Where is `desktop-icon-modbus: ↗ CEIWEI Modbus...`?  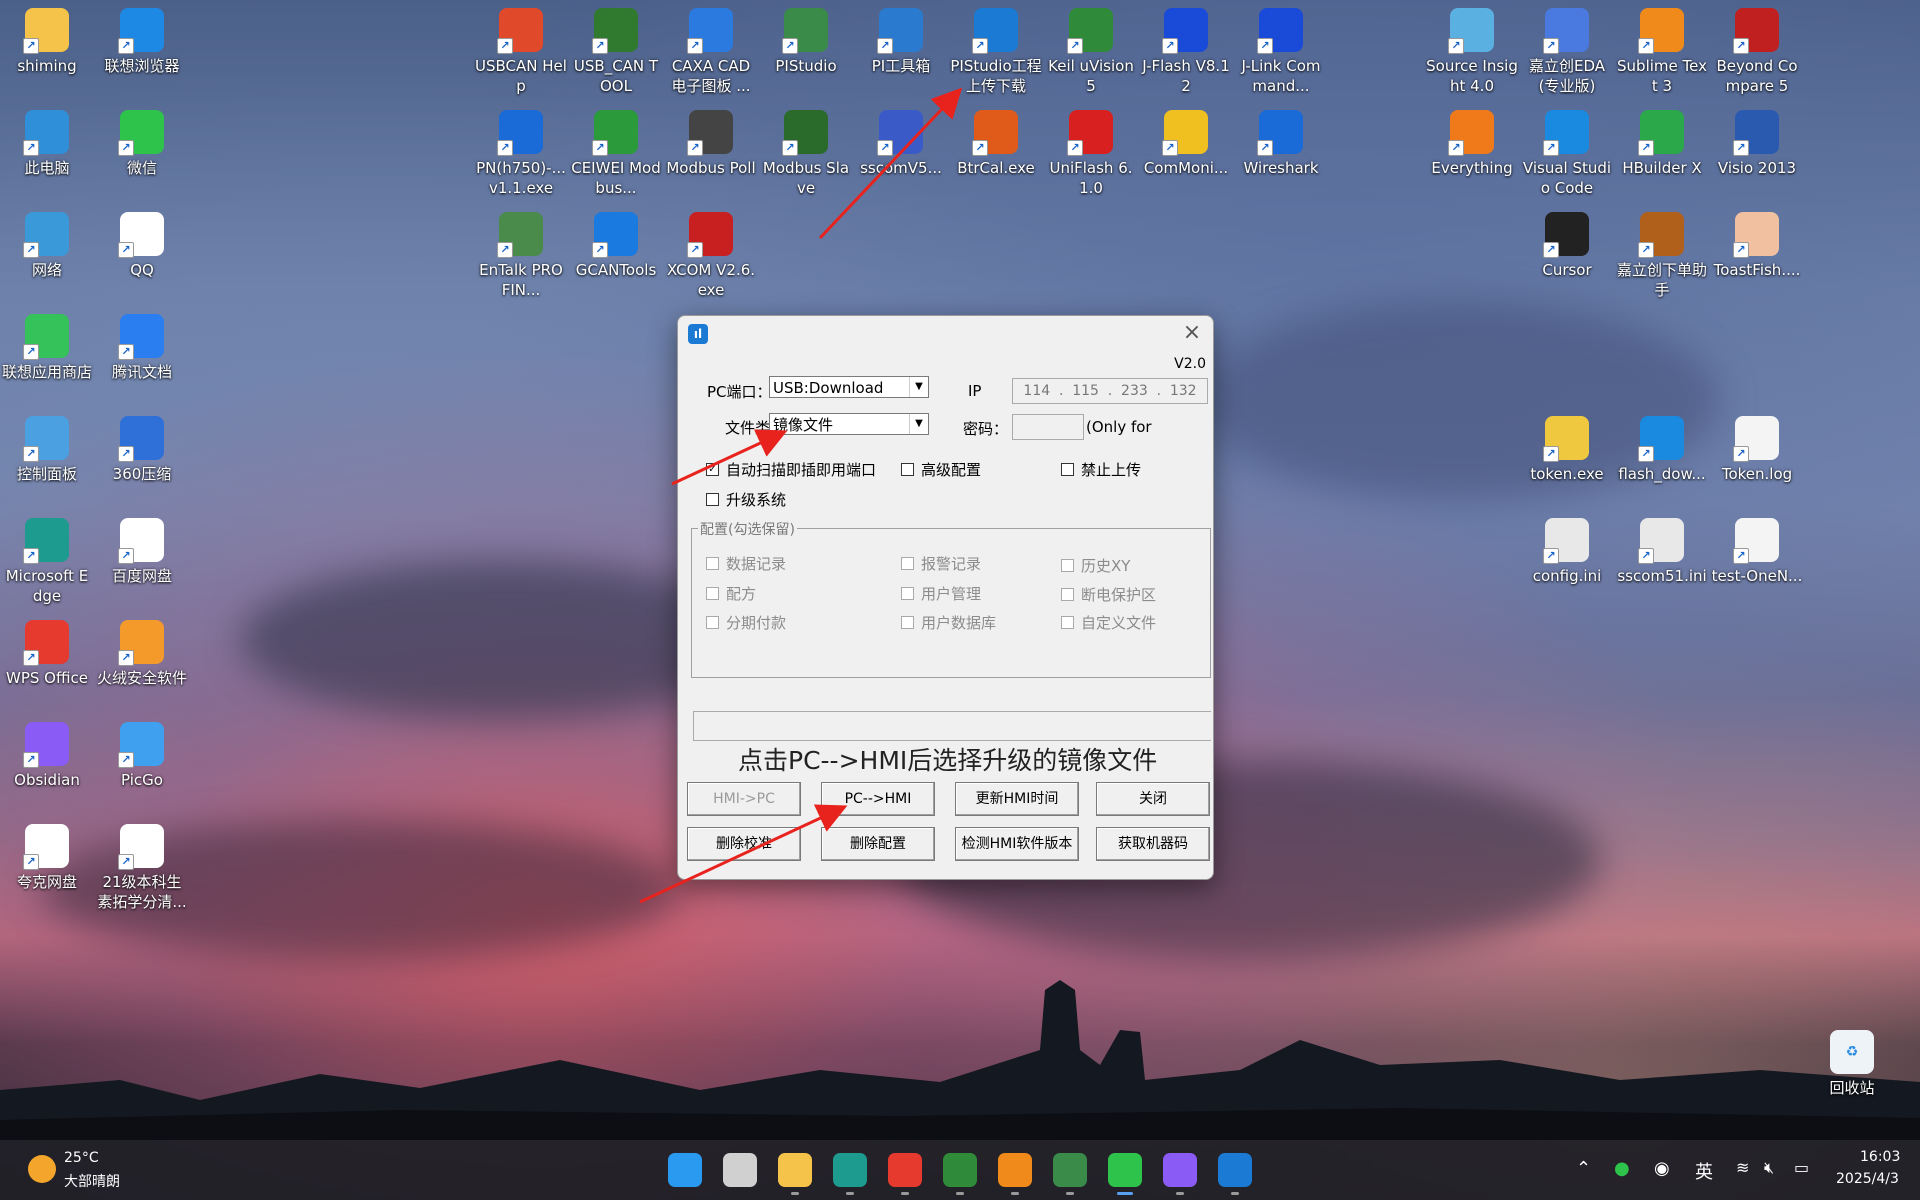
desktop-icon-modbus: ↗ CEIWEI Modbus... is located at coordinates (616, 151).